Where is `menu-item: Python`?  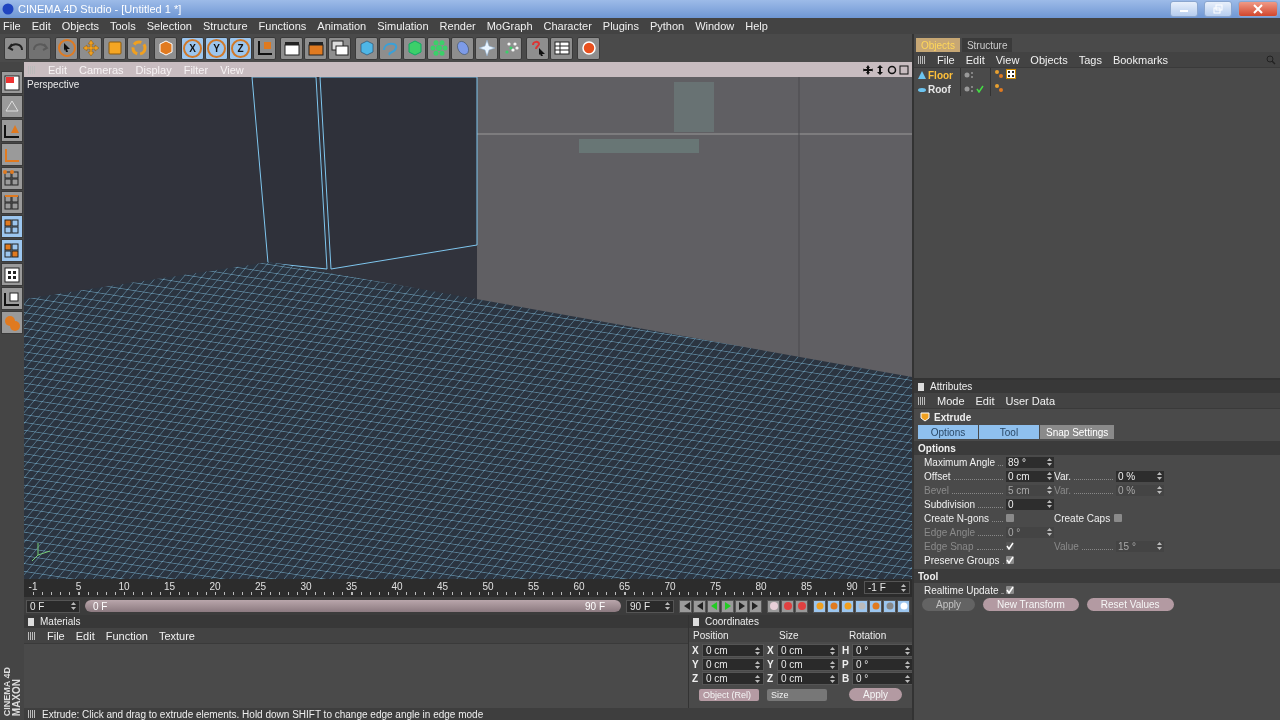
menu-item: Python is located at coordinates (667, 26).